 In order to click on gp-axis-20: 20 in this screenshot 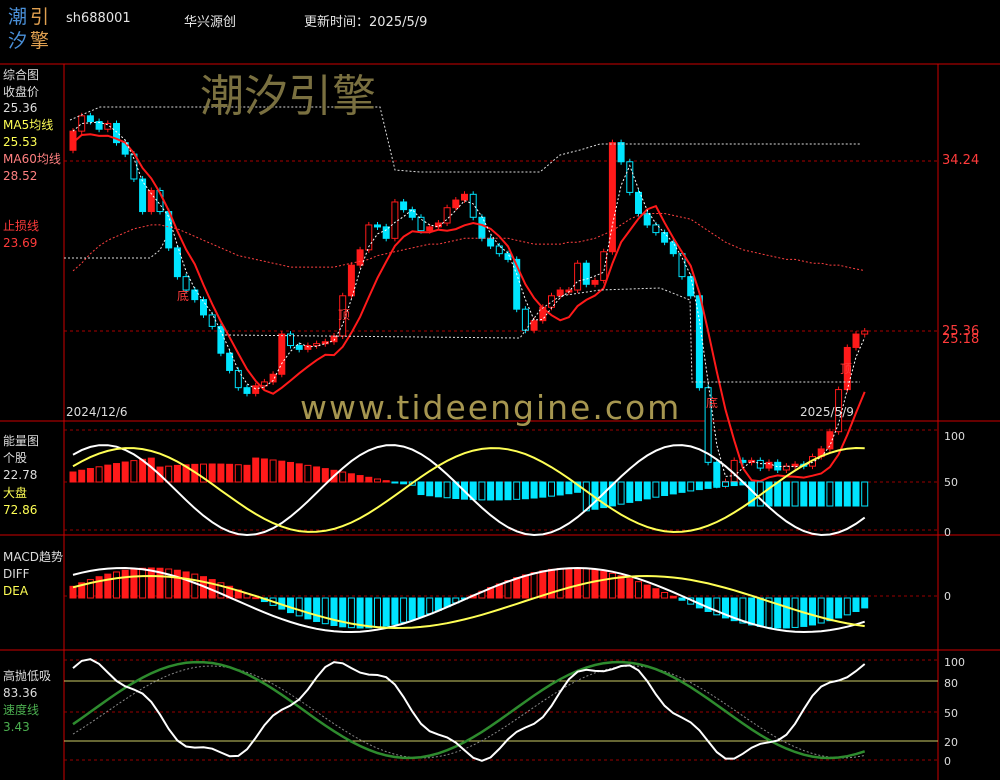, I will do `click(951, 742)`.